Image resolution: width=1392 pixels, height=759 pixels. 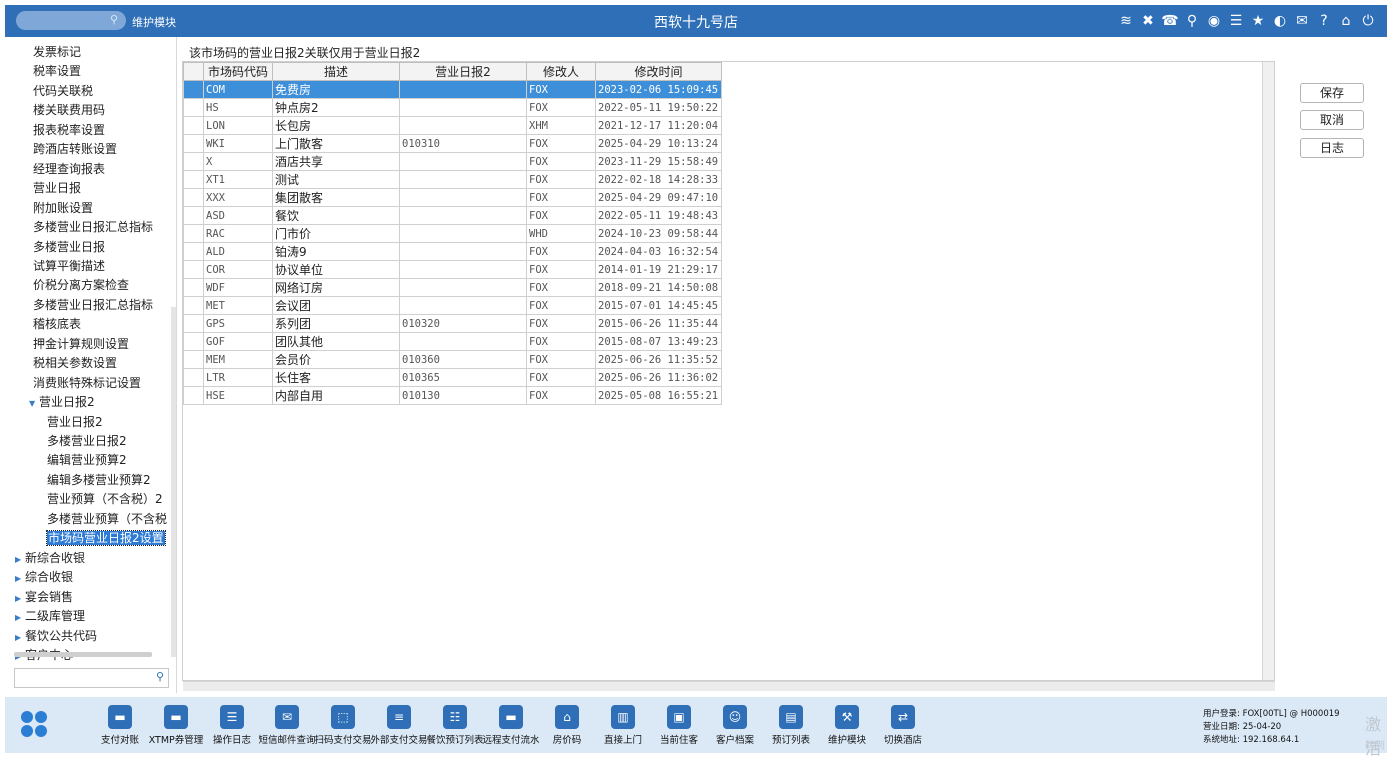 What do you see at coordinates (232, 717) in the screenshot?
I see `document-icon: ☰` at bounding box center [232, 717].